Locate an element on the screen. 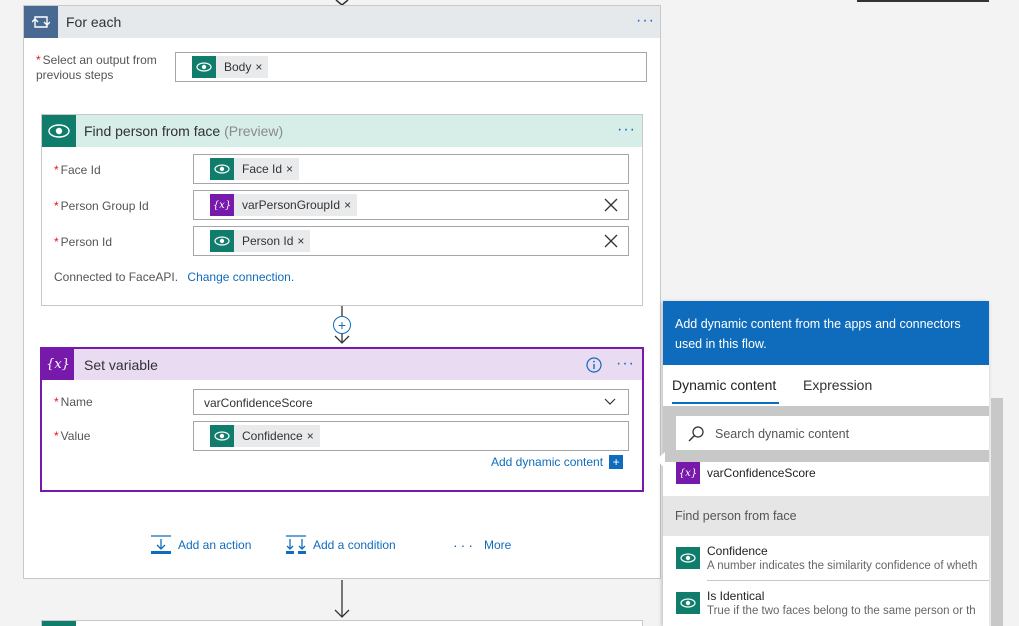 The width and height of the screenshot is (1019, 626). token-person-id: Person Id × is located at coordinates (260, 241).